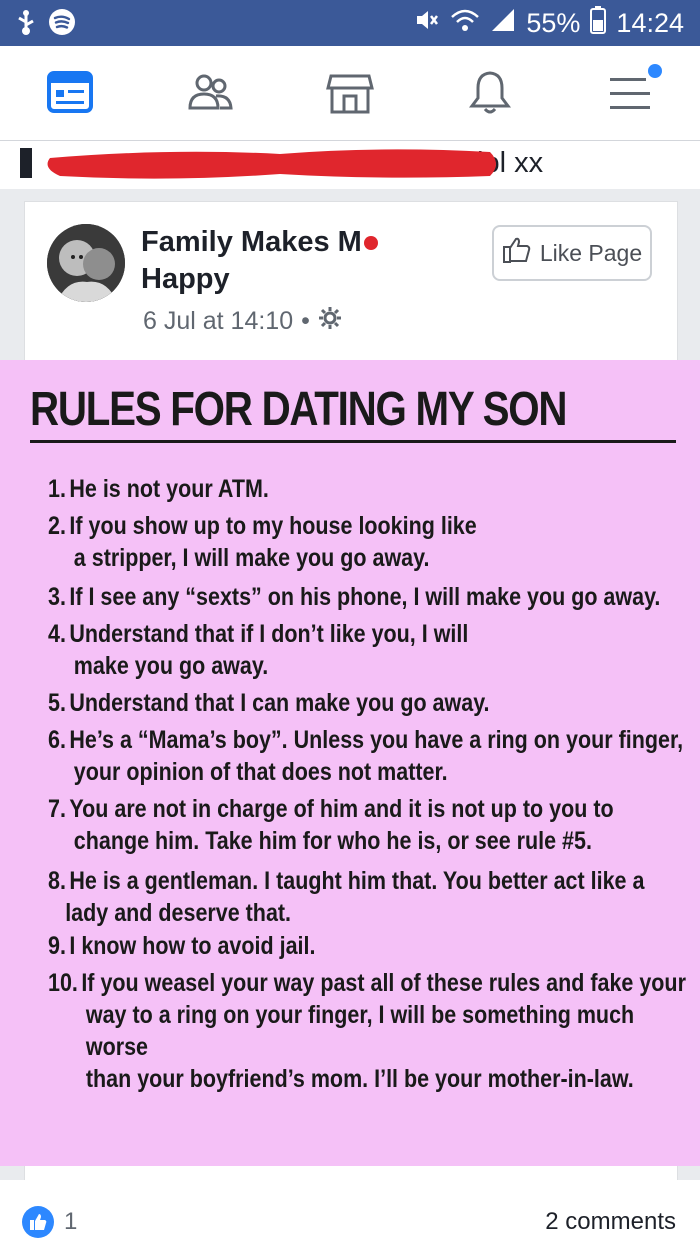 The height and width of the screenshot is (1244, 700). Describe the element at coordinates (57, 703) in the screenshot. I see `rule-number: 5.` at that location.